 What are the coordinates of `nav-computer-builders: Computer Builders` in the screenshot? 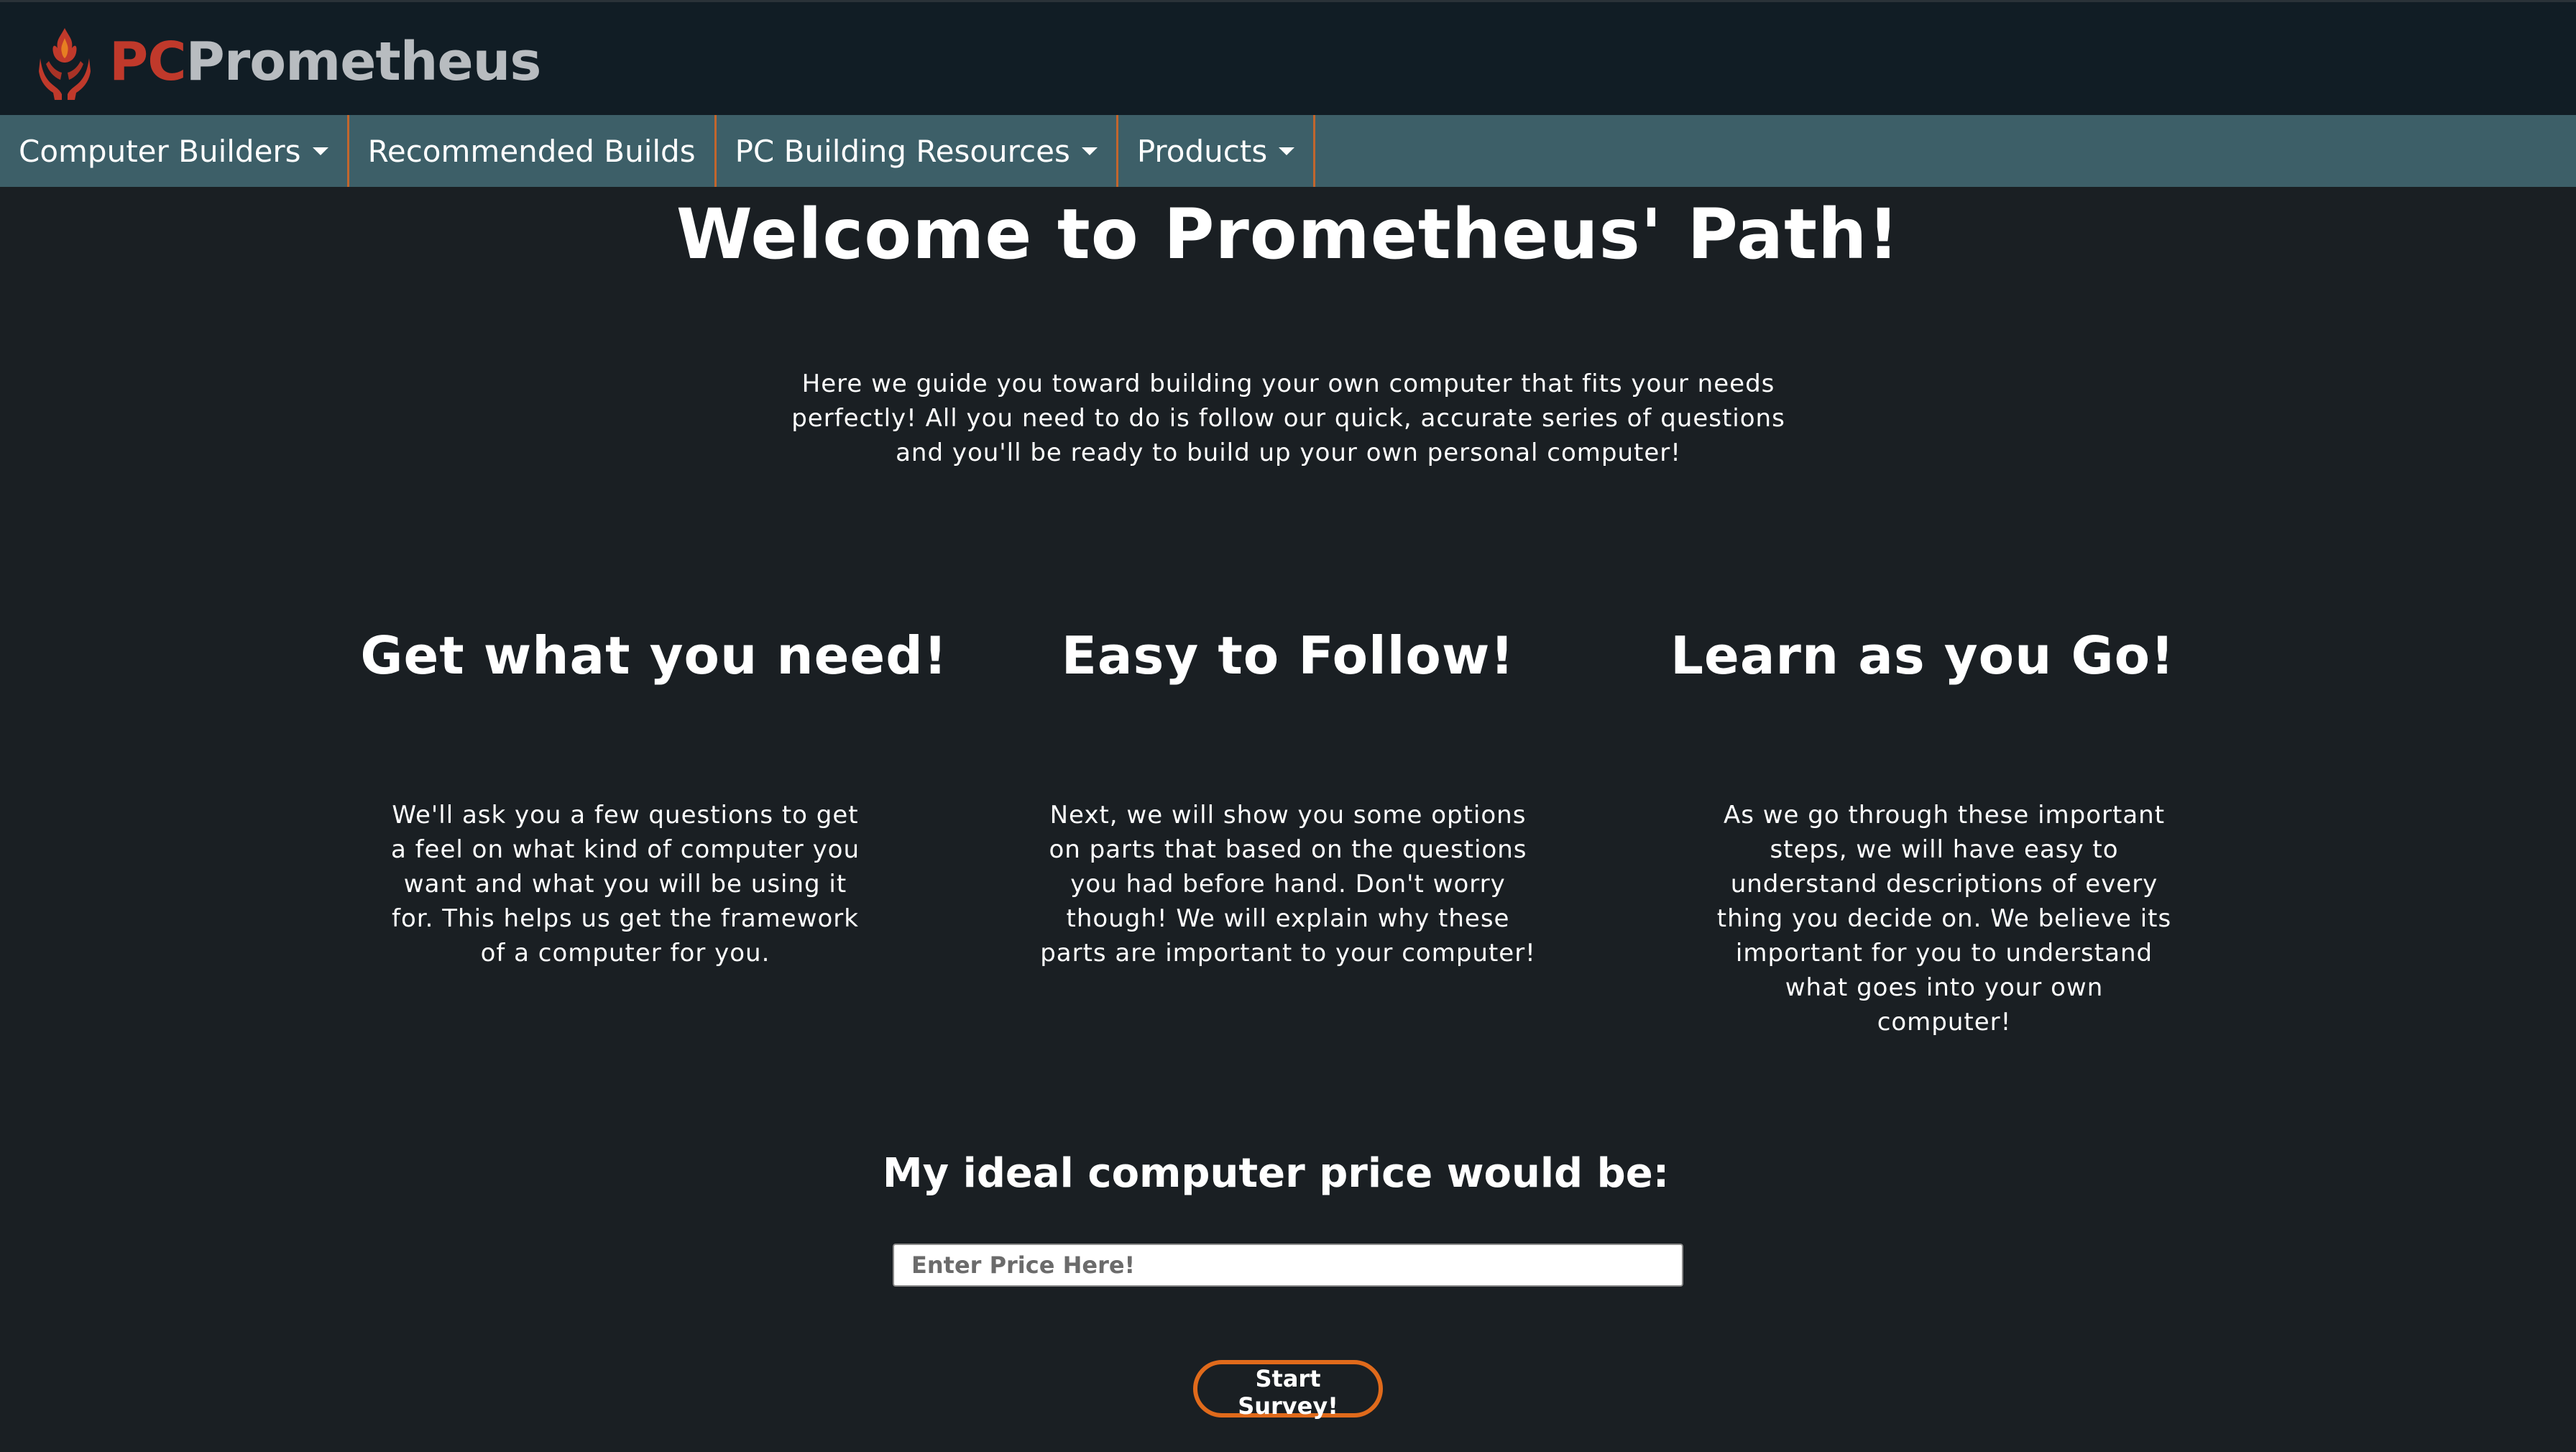 It's located at (174, 151).